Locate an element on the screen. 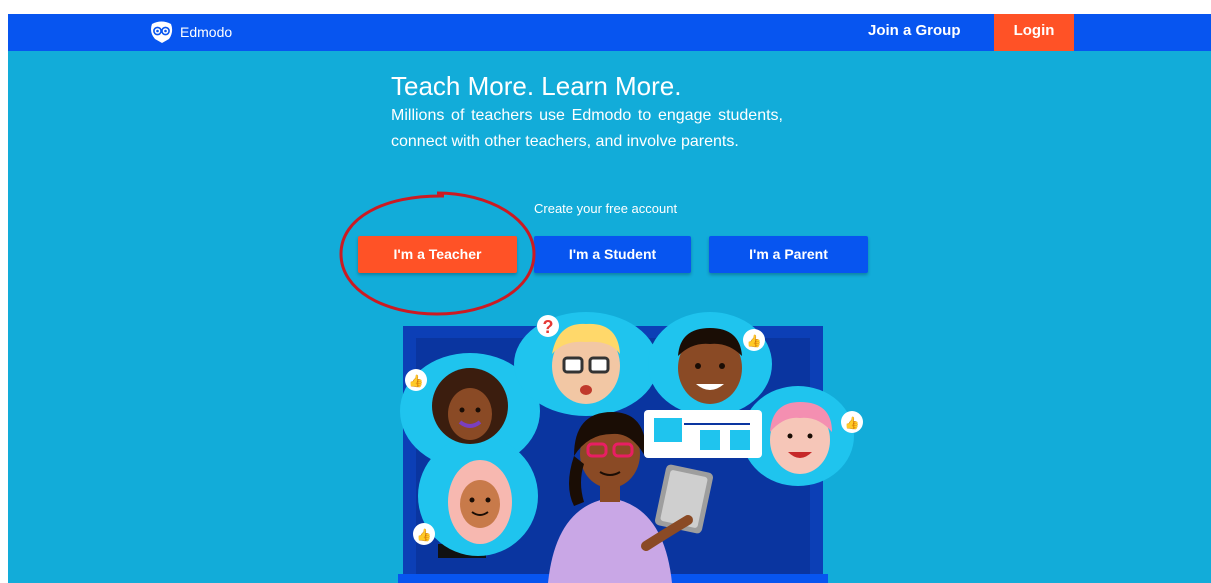  avatar-short-hair is located at coordinates (710, 366).